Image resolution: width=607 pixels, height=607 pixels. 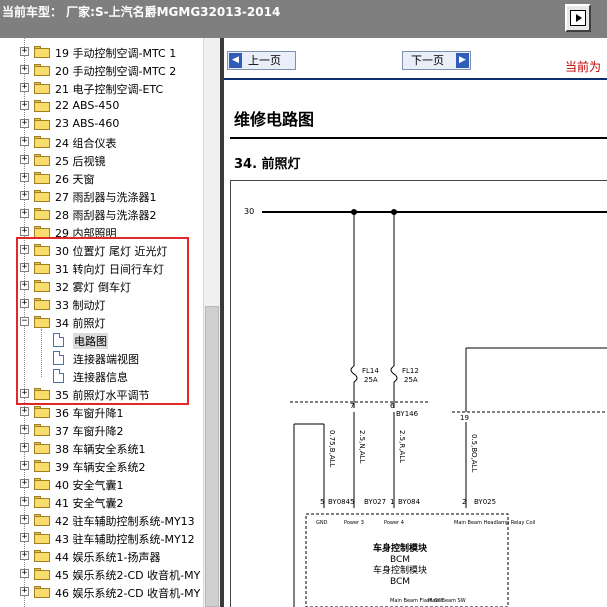 What do you see at coordinates (89, 503) in the screenshot?
I see `tree-item-label: 41 安全气囊2` at bounding box center [89, 503].